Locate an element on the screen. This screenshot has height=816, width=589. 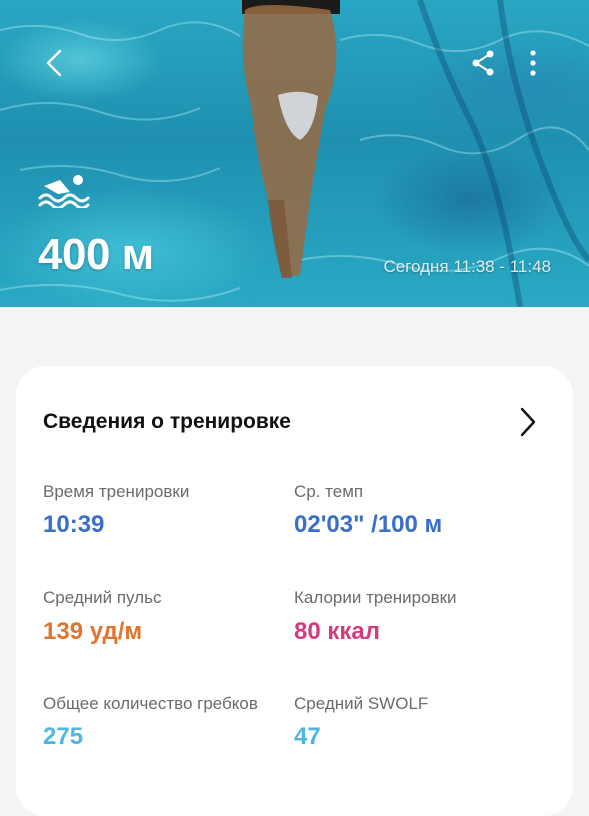
chevron-left-icon is located at coordinates (54, 63).